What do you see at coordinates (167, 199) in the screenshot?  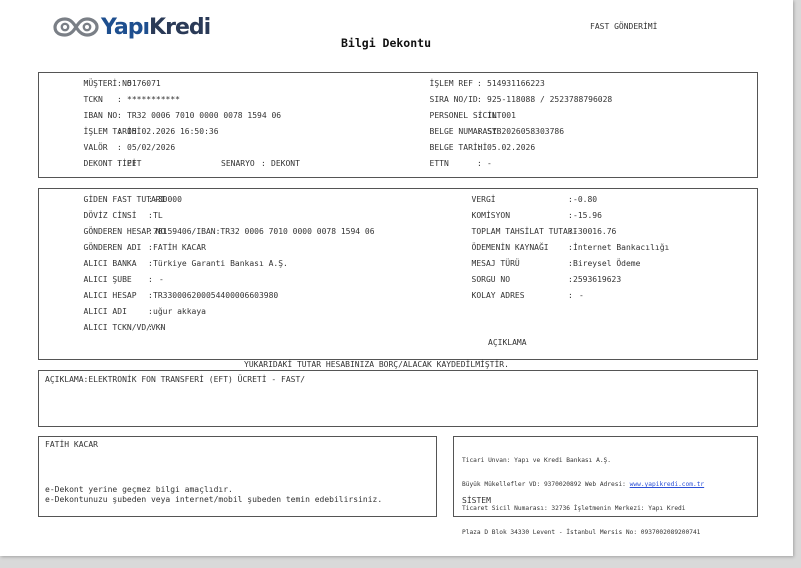 I see `field-value: -30000` at bounding box center [167, 199].